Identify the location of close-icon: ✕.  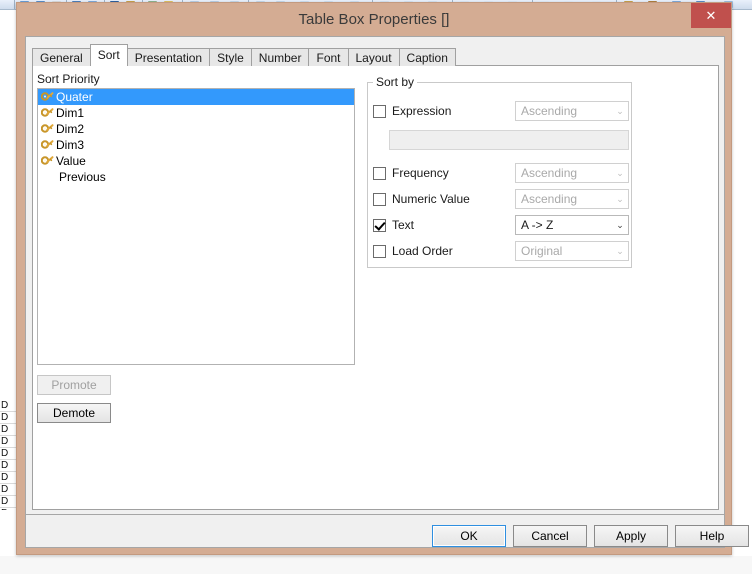
(711, 15).